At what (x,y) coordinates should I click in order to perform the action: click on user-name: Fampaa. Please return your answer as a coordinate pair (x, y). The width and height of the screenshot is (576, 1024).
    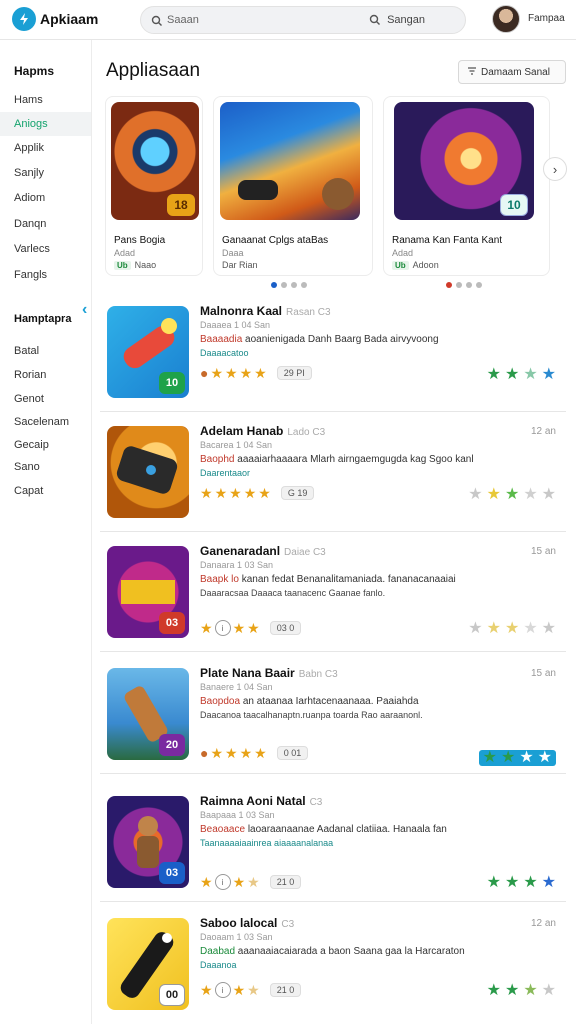
    Looking at the image, I should click on (546, 18).